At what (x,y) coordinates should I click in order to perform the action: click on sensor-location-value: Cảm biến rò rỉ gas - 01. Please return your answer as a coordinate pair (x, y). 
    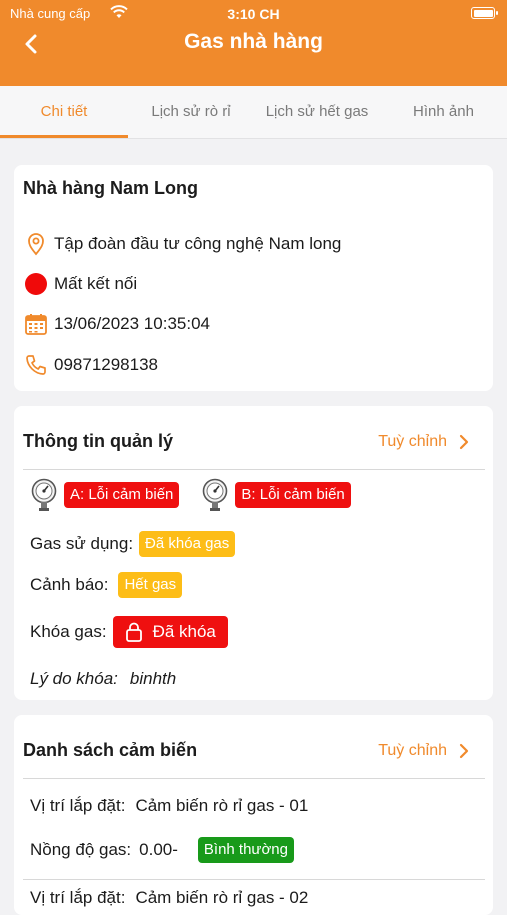
    Looking at the image, I should click on (222, 805).